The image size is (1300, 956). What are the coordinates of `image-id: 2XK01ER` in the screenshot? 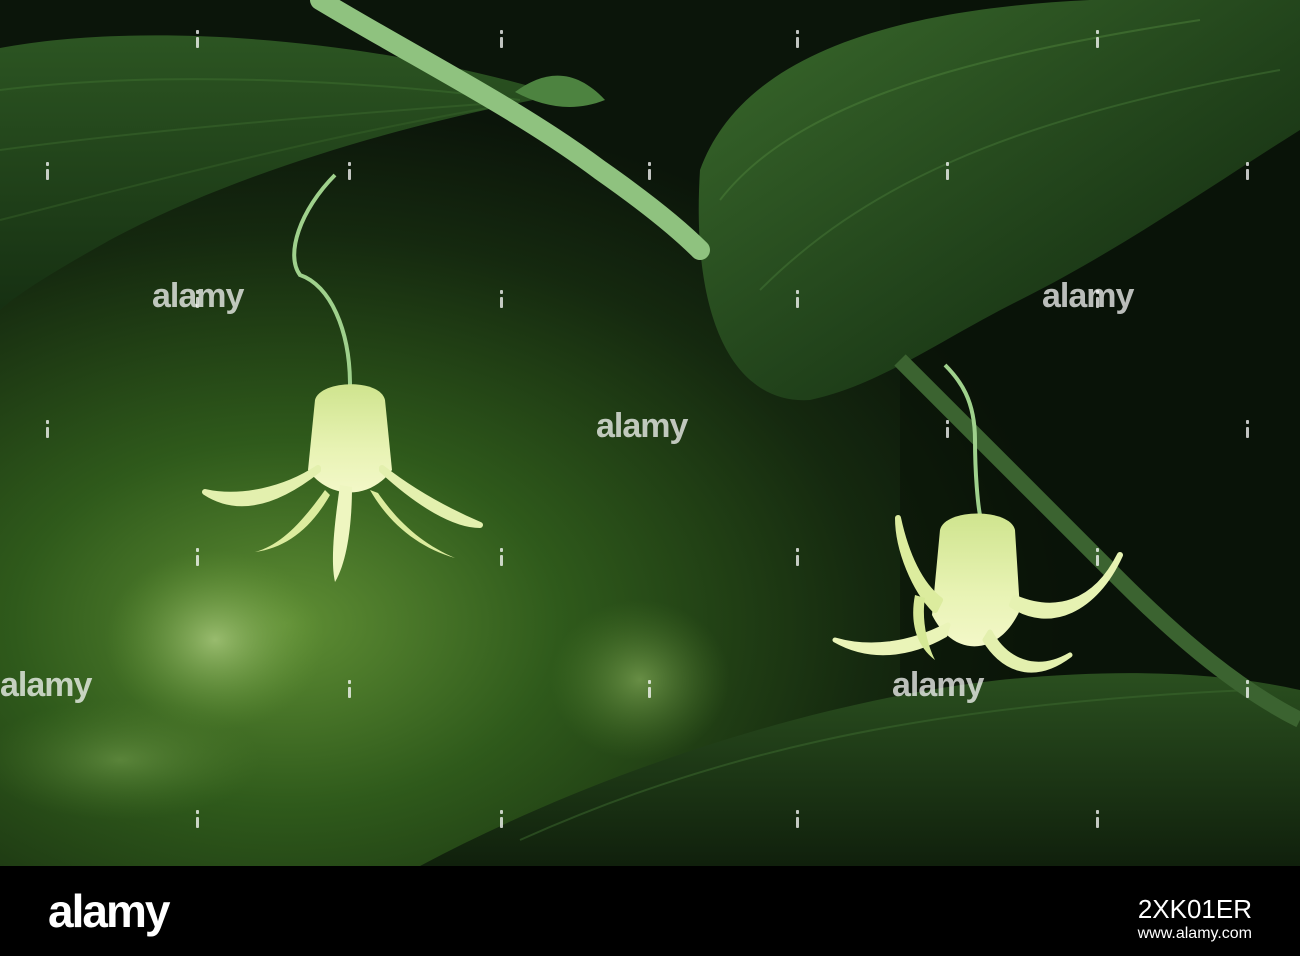 It's located at (1194, 909).